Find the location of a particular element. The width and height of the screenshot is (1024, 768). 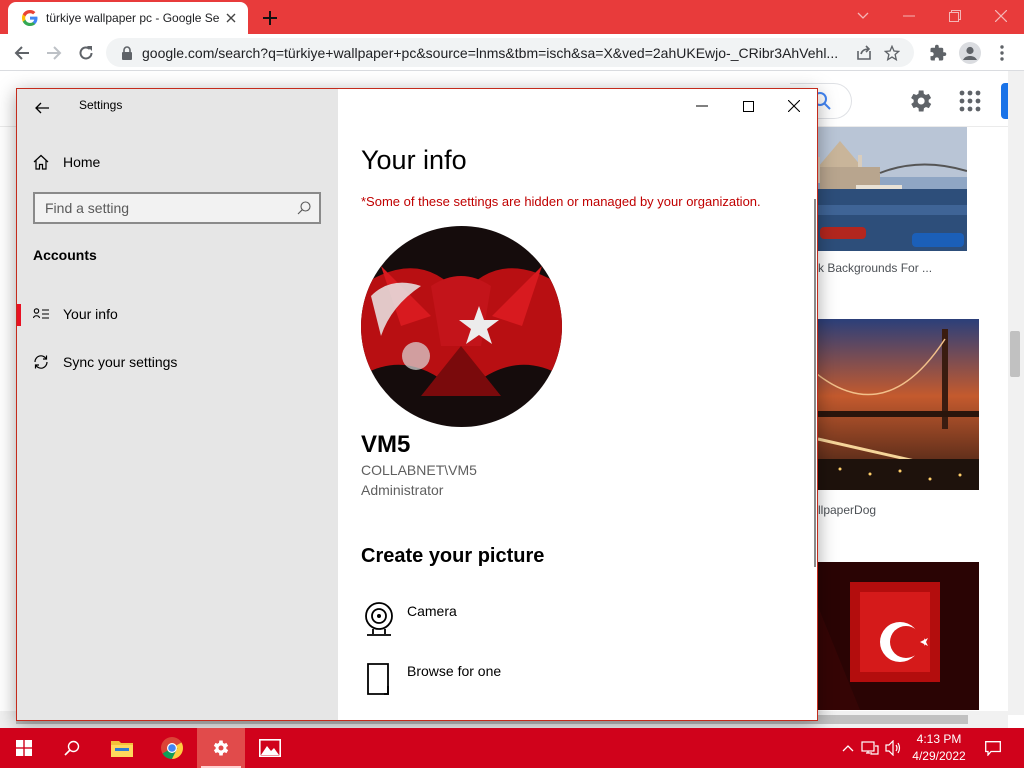

file-explorer-icon is located at coordinates (122, 749).